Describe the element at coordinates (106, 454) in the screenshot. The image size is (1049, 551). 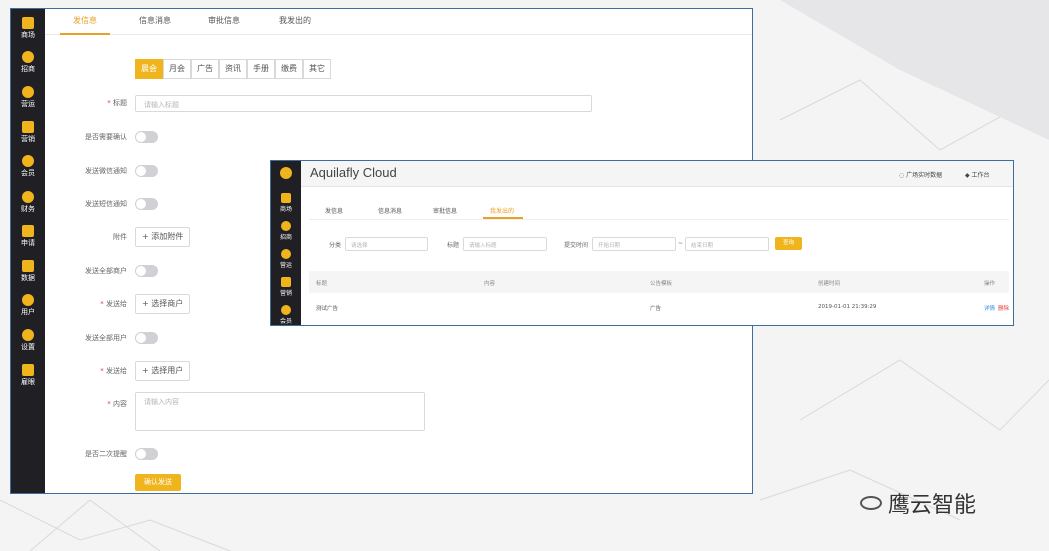
I see `remind-label: 是否二次提醒` at that location.